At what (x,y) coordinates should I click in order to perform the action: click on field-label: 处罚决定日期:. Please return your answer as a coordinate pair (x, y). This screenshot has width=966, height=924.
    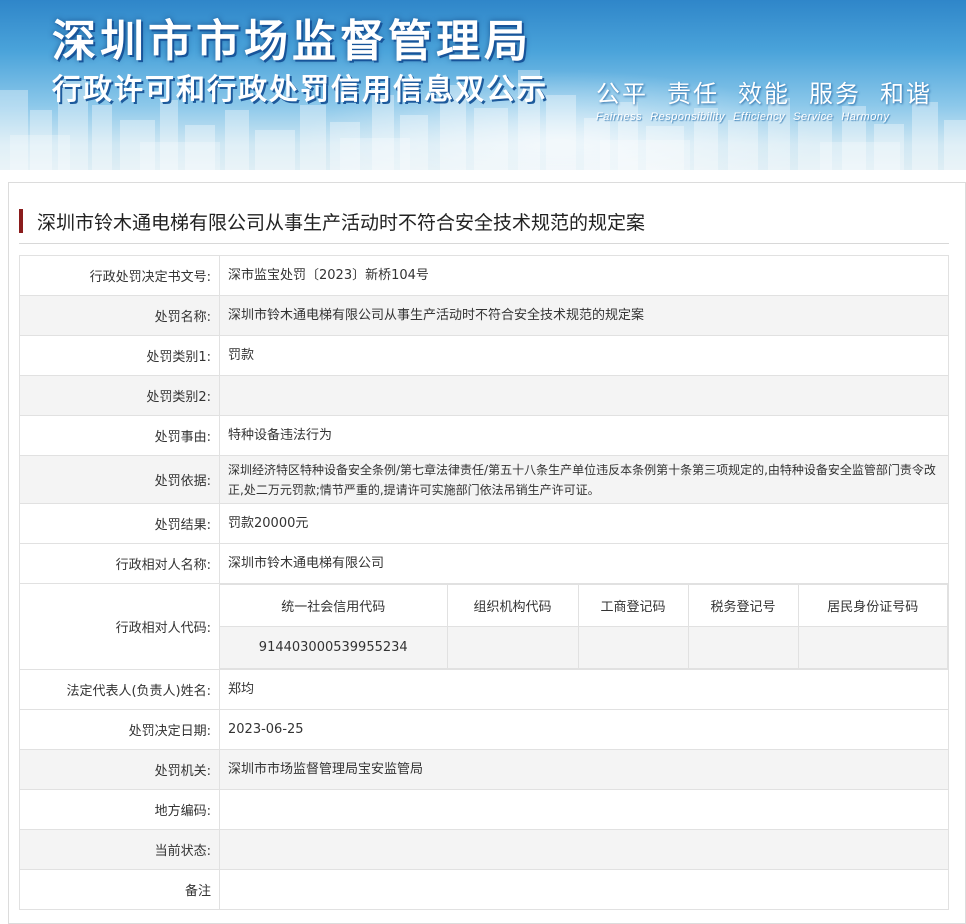
    Looking at the image, I should click on (119, 729).